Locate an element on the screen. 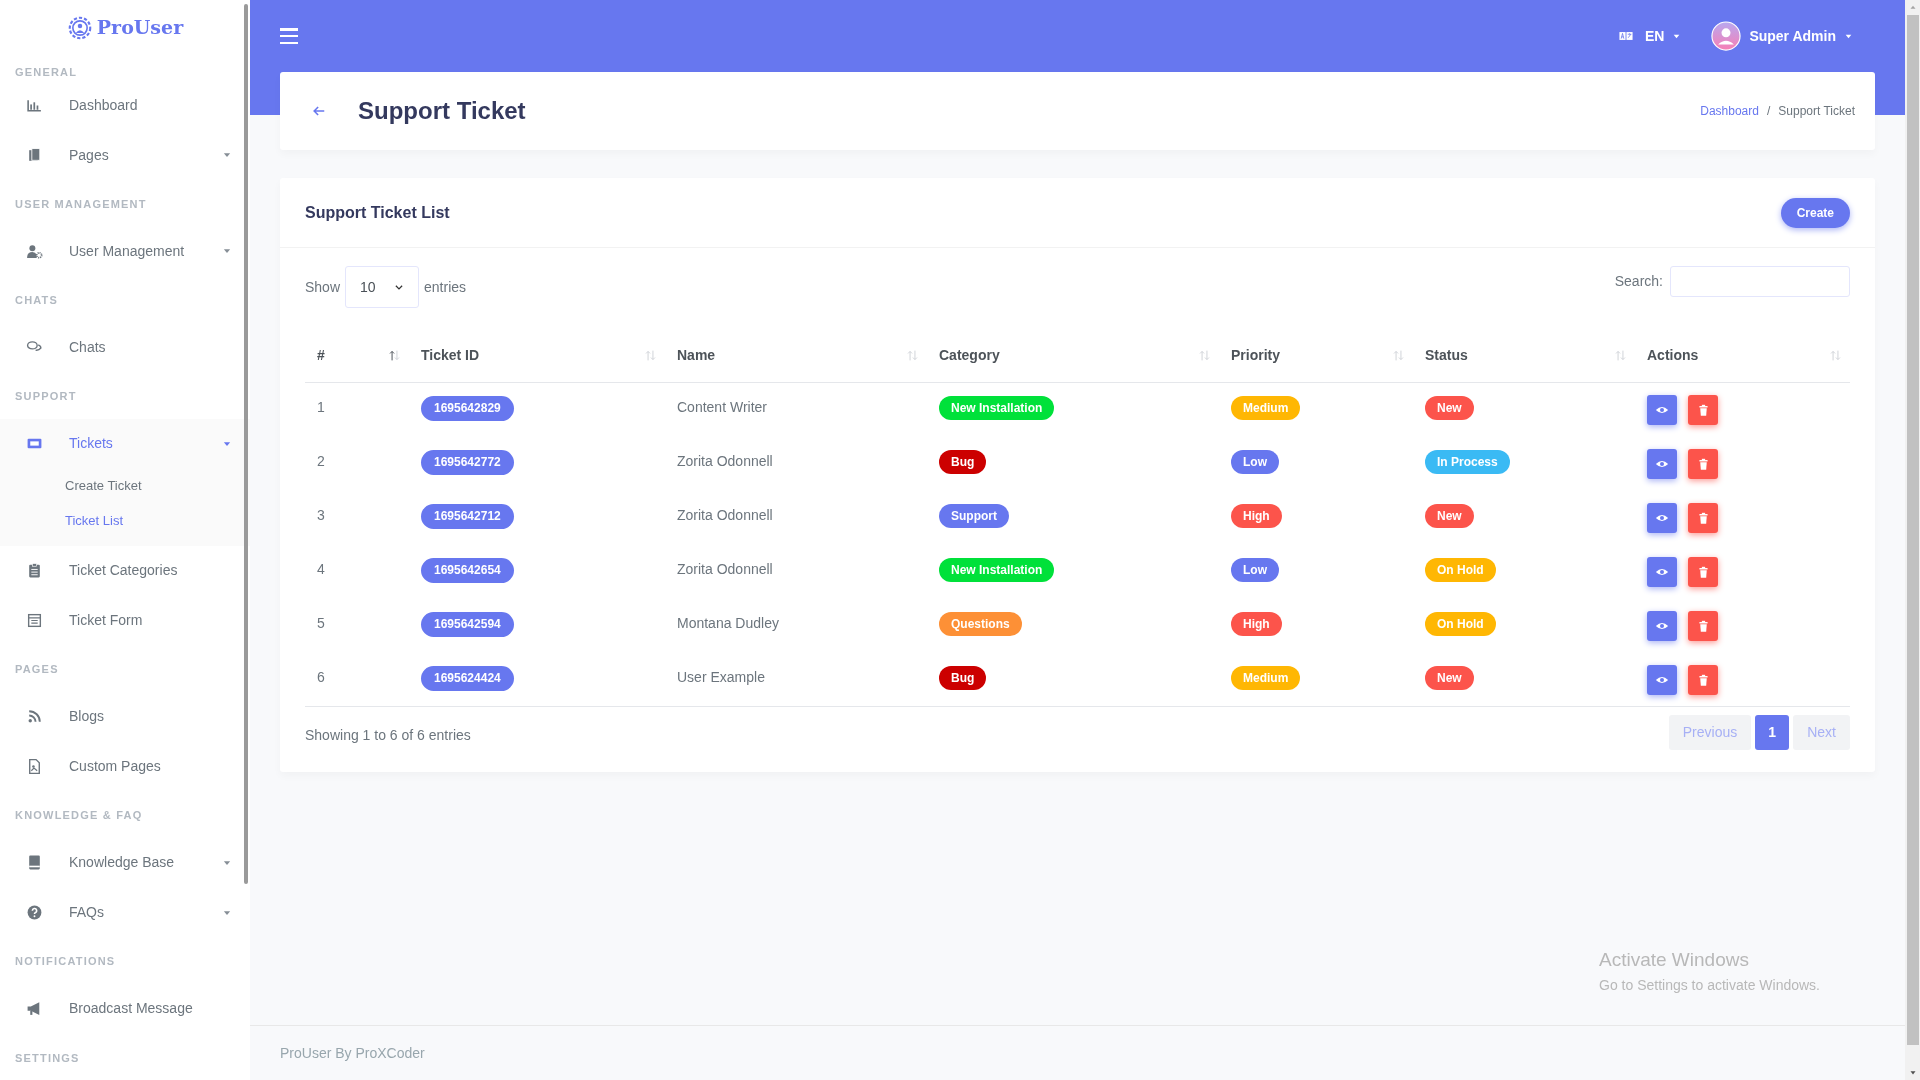 This screenshot has width=1920, height=1080. sidebar-item: User Management is located at coordinates (125, 251).